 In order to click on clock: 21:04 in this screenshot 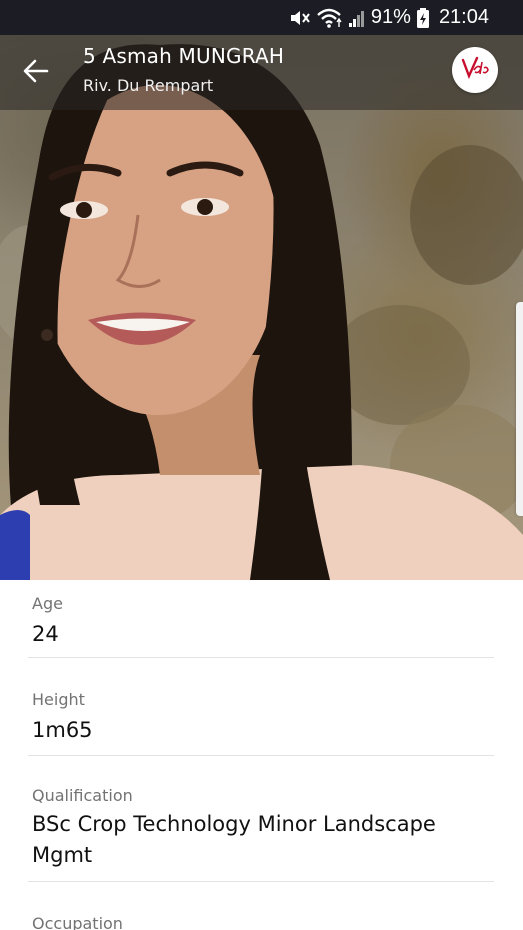, I will do `click(463, 17)`.